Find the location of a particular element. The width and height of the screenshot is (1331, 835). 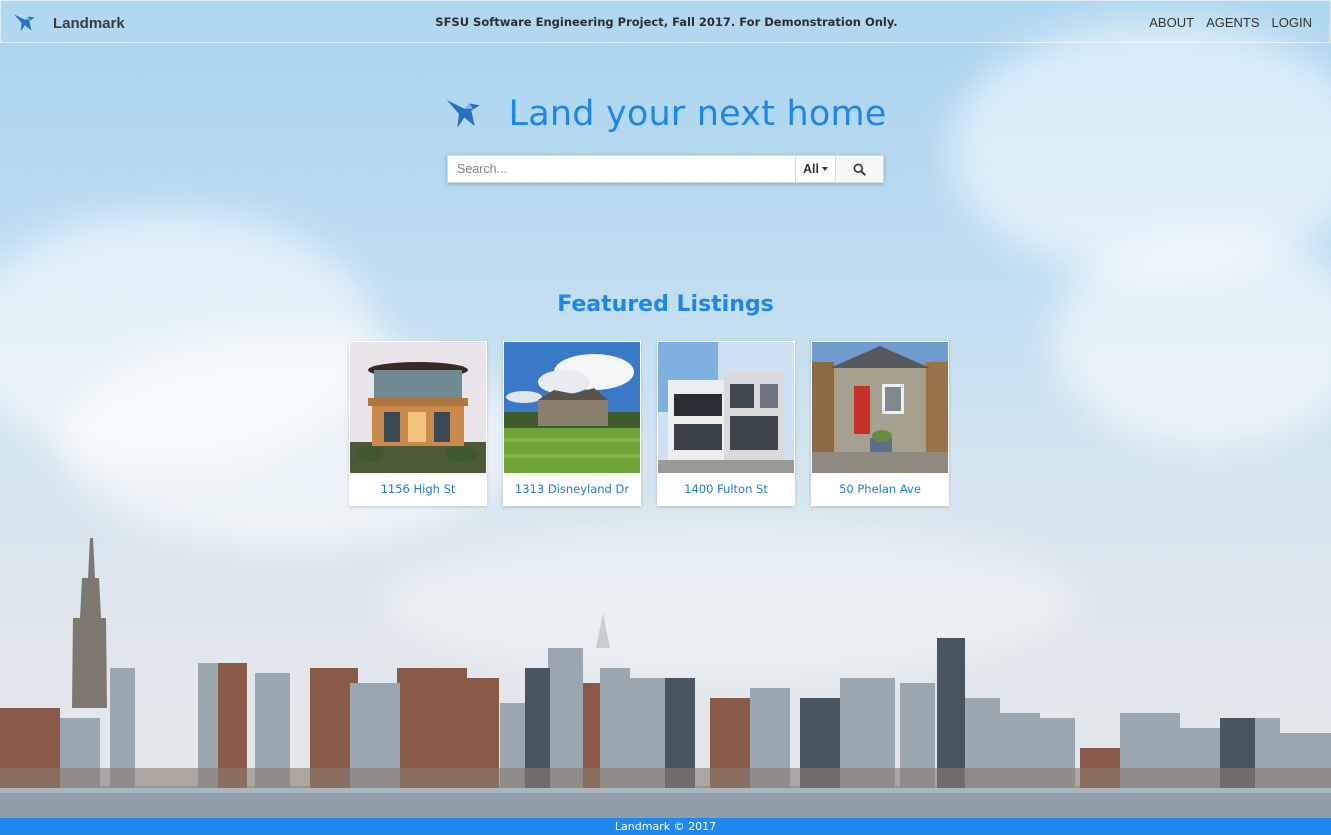

search-filter-dropdown: All is located at coordinates (815, 169).